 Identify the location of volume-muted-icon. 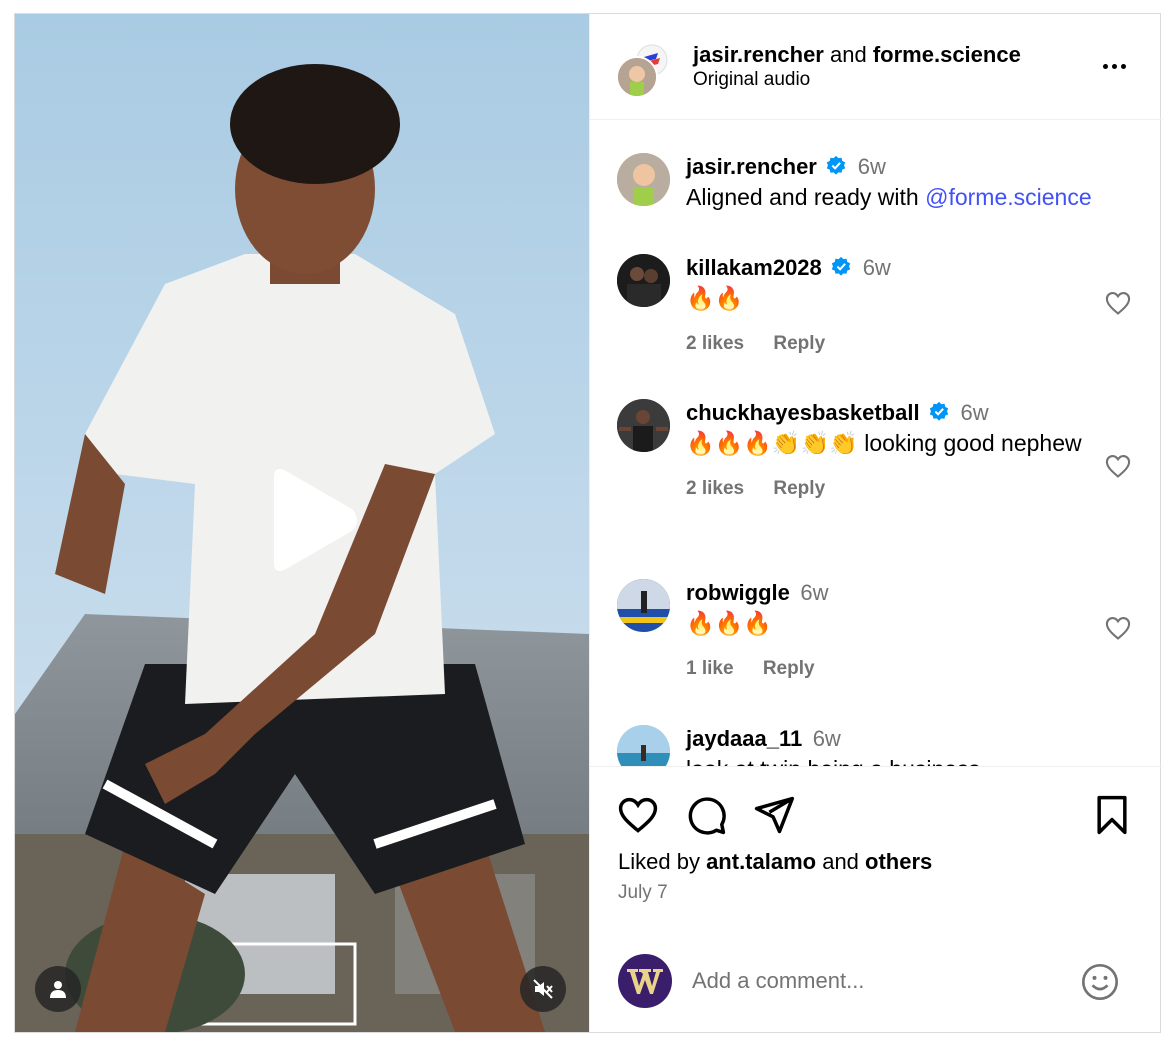
(543, 989).